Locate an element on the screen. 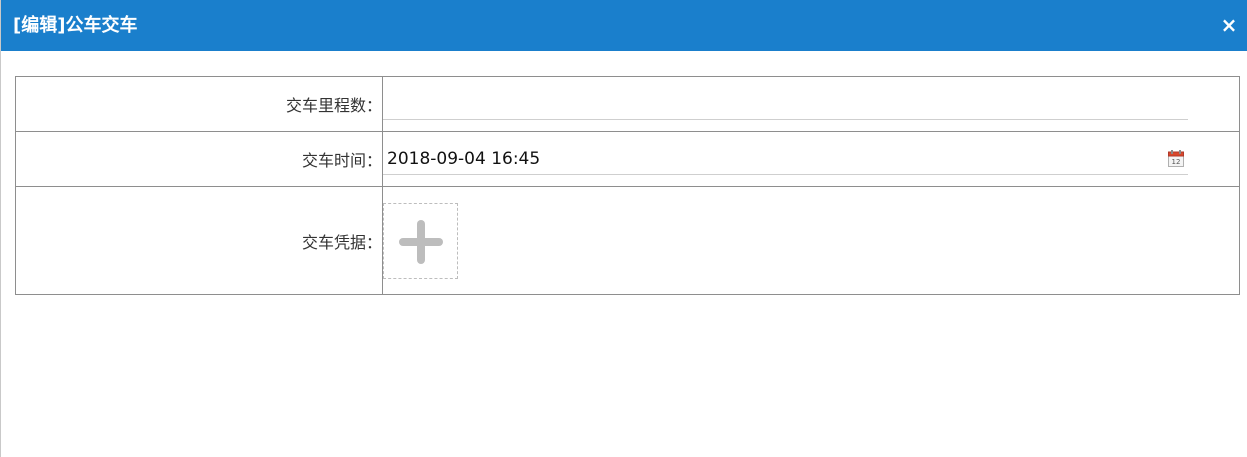  dialog-titlebar: [编辑]公车交车 × is located at coordinates (624, 25).